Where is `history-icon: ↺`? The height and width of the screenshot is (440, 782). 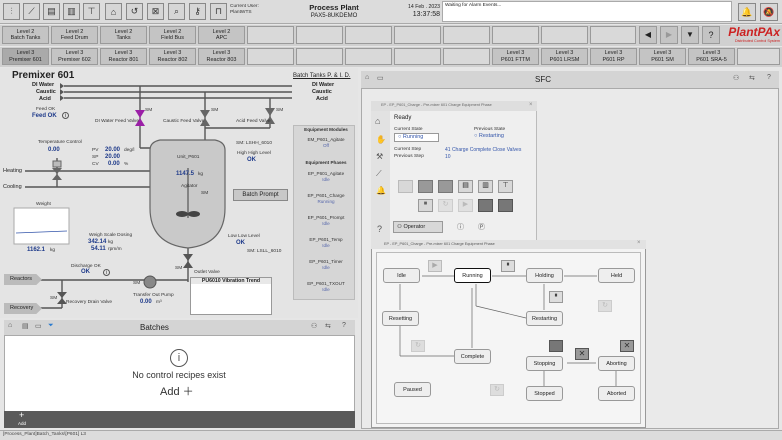
history-icon: ↺ is located at coordinates (134, 11).